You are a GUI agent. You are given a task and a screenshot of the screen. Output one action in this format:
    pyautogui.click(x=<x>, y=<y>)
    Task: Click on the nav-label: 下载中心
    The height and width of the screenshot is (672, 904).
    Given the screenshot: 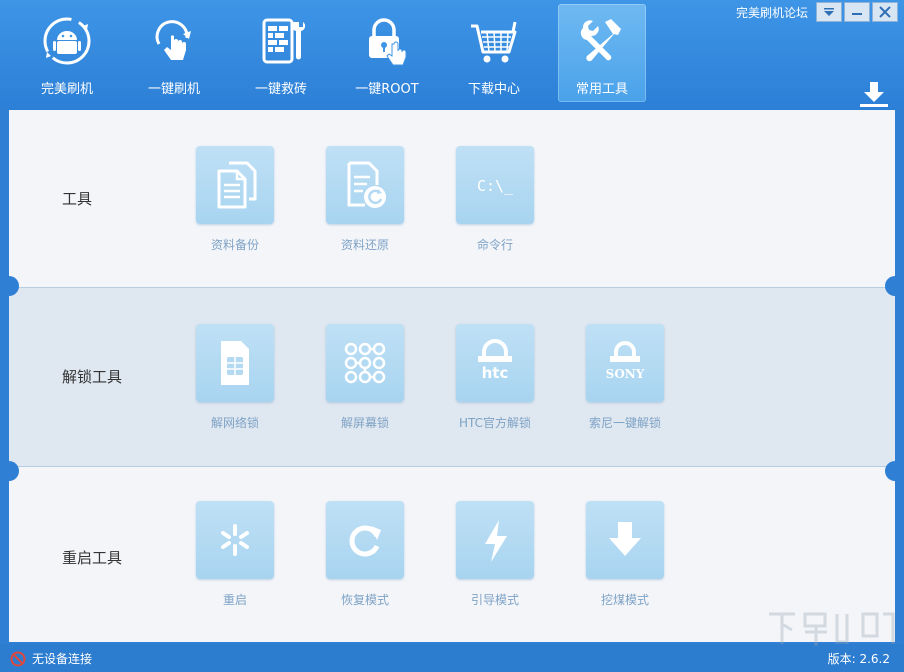 What is the action you would take?
    pyautogui.click(x=493, y=89)
    